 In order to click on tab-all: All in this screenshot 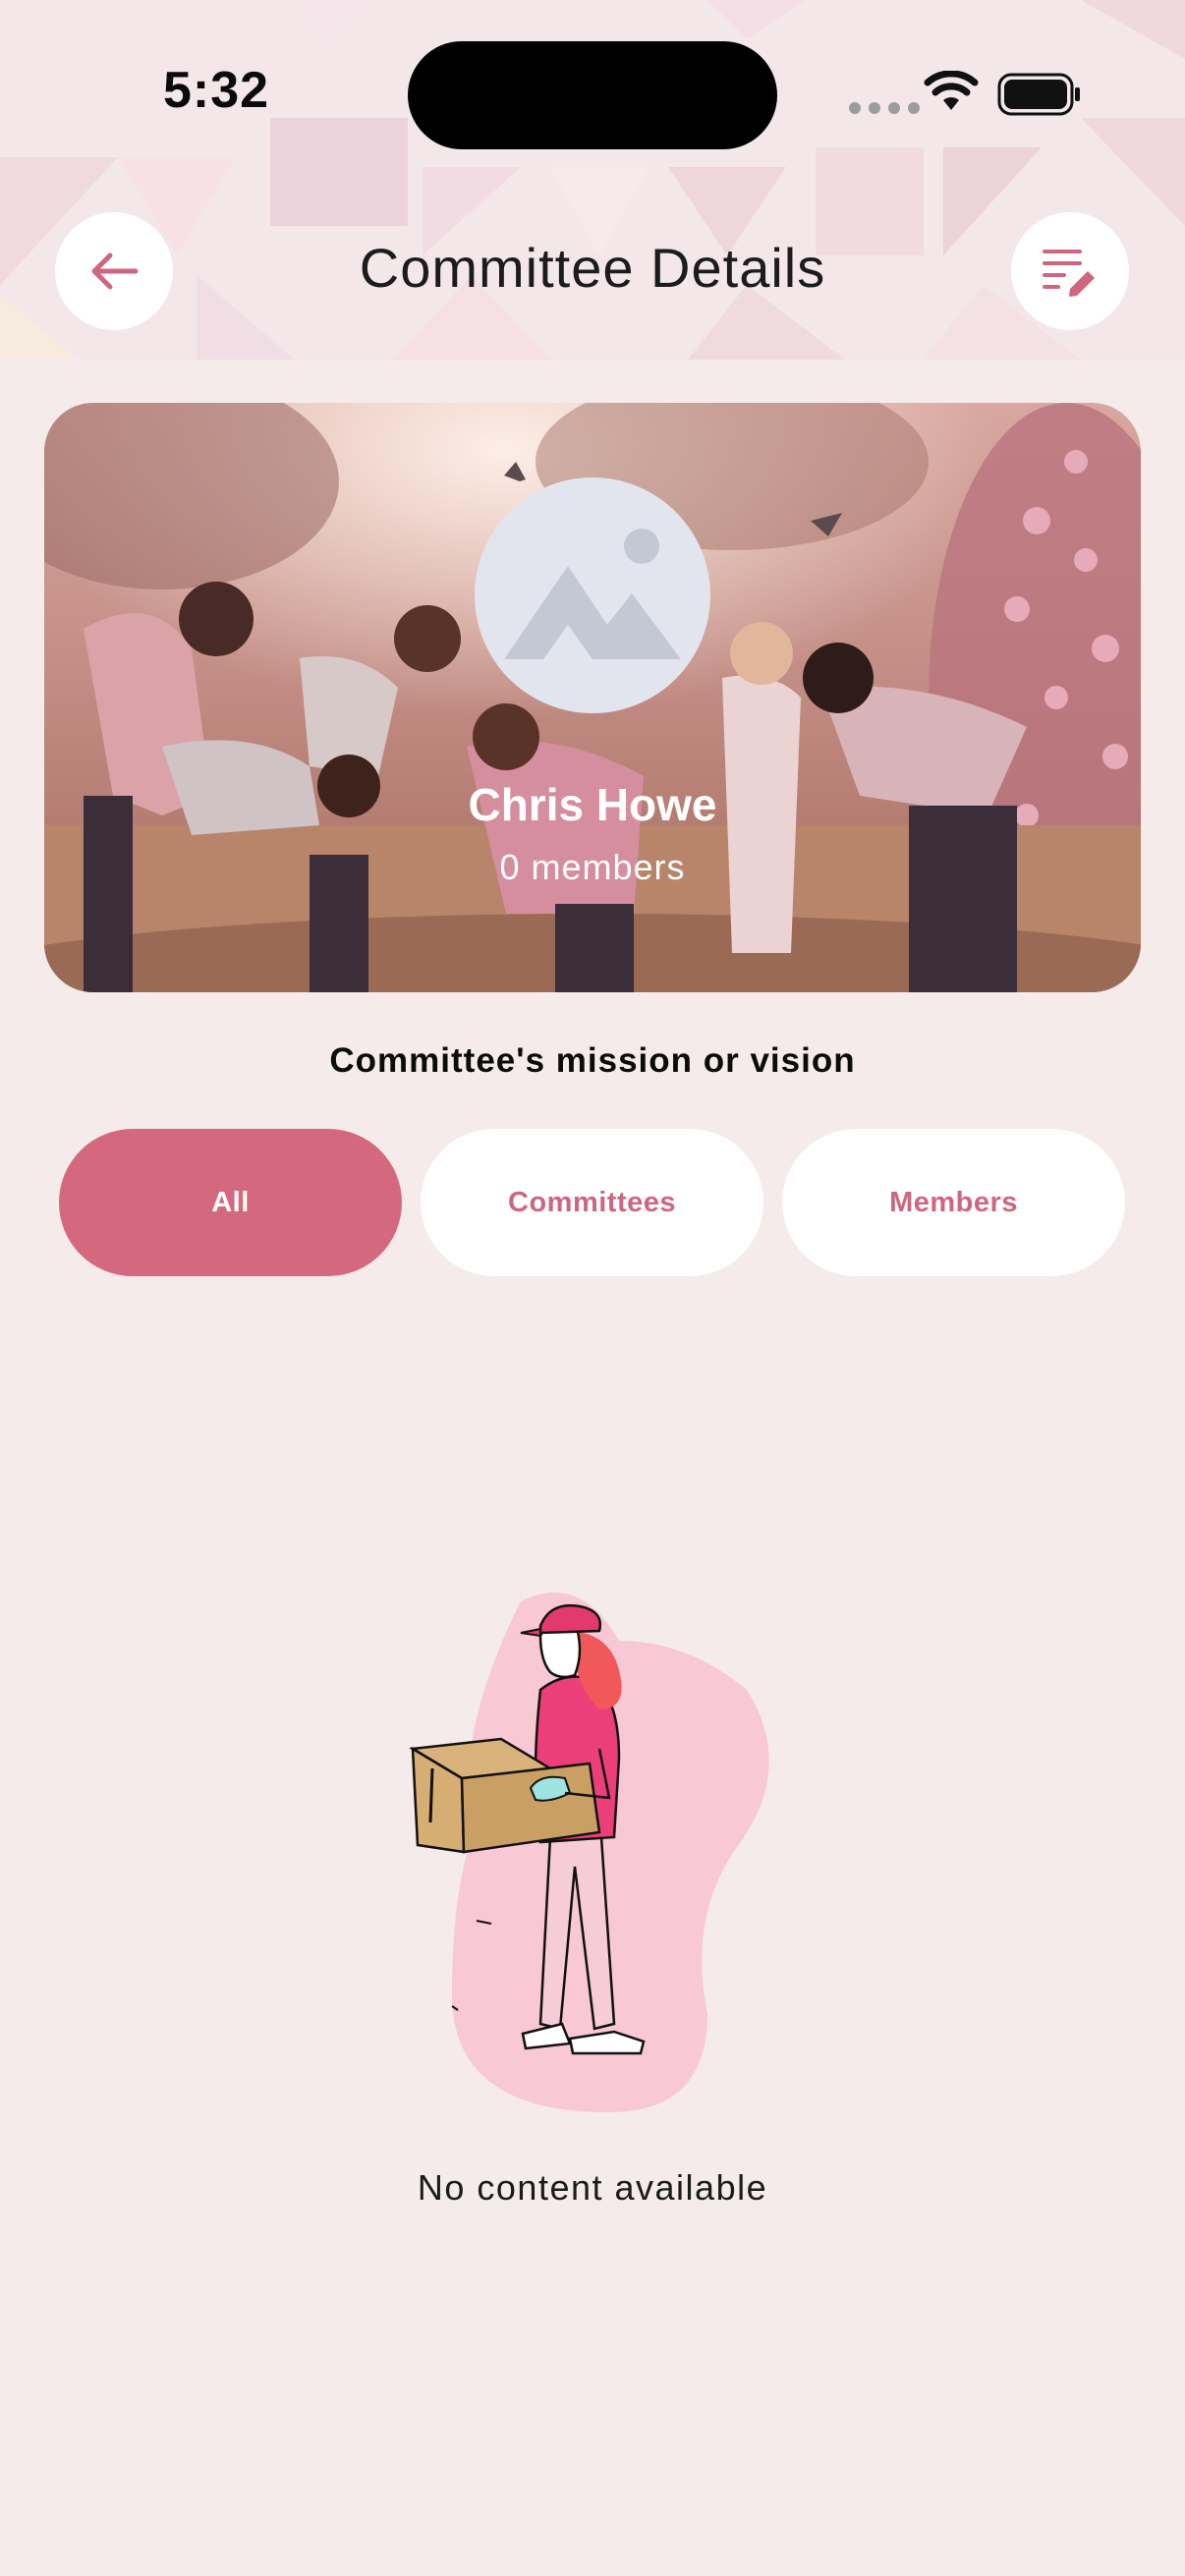, I will do `click(231, 1202)`.